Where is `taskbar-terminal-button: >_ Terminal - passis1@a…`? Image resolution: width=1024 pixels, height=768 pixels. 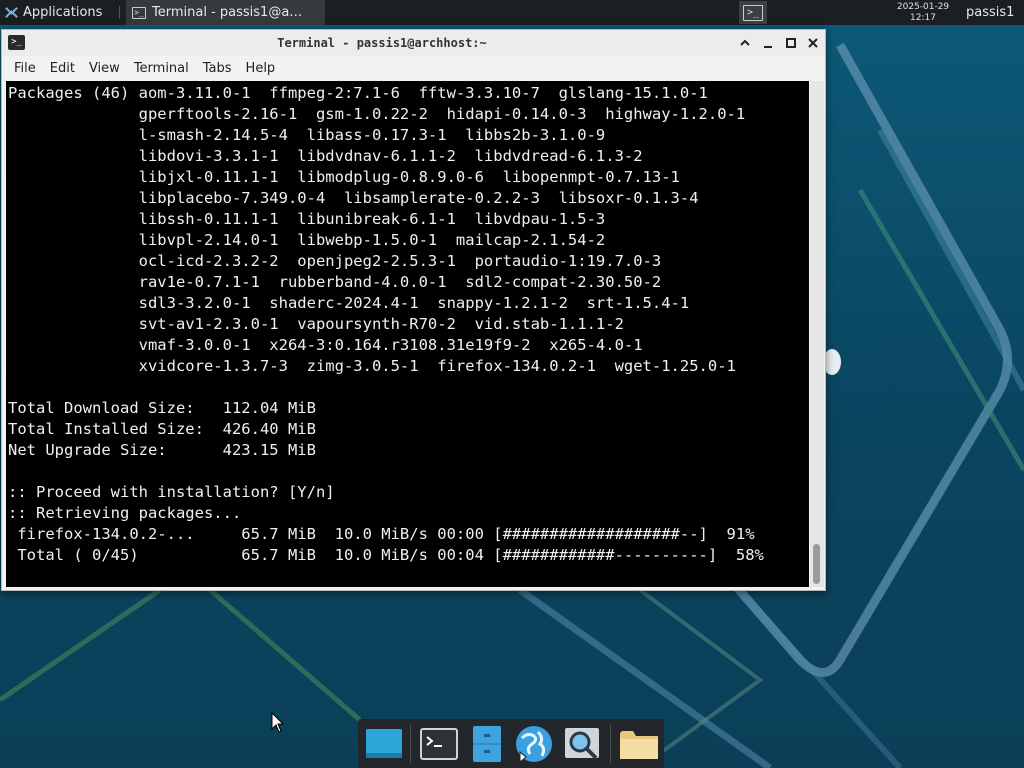 taskbar-terminal-button: >_ Terminal - passis1@a… is located at coordinates (225, 12).